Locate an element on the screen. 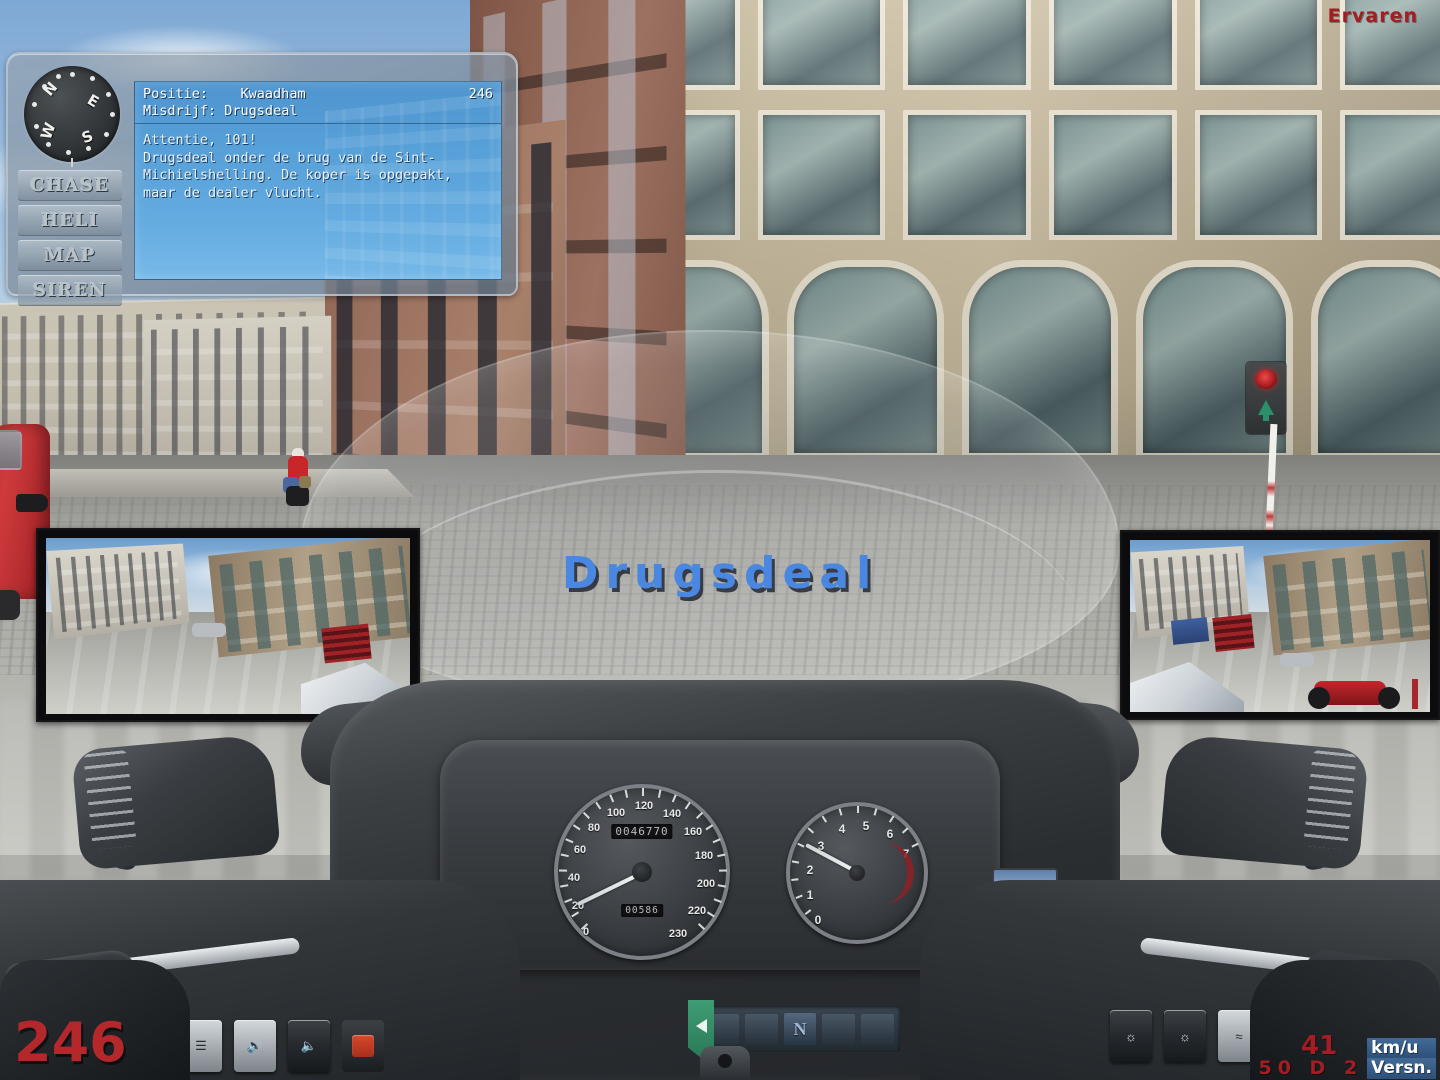 The image size is (1440, 1080). mirror-left-view is located at coordinates (228, 626).